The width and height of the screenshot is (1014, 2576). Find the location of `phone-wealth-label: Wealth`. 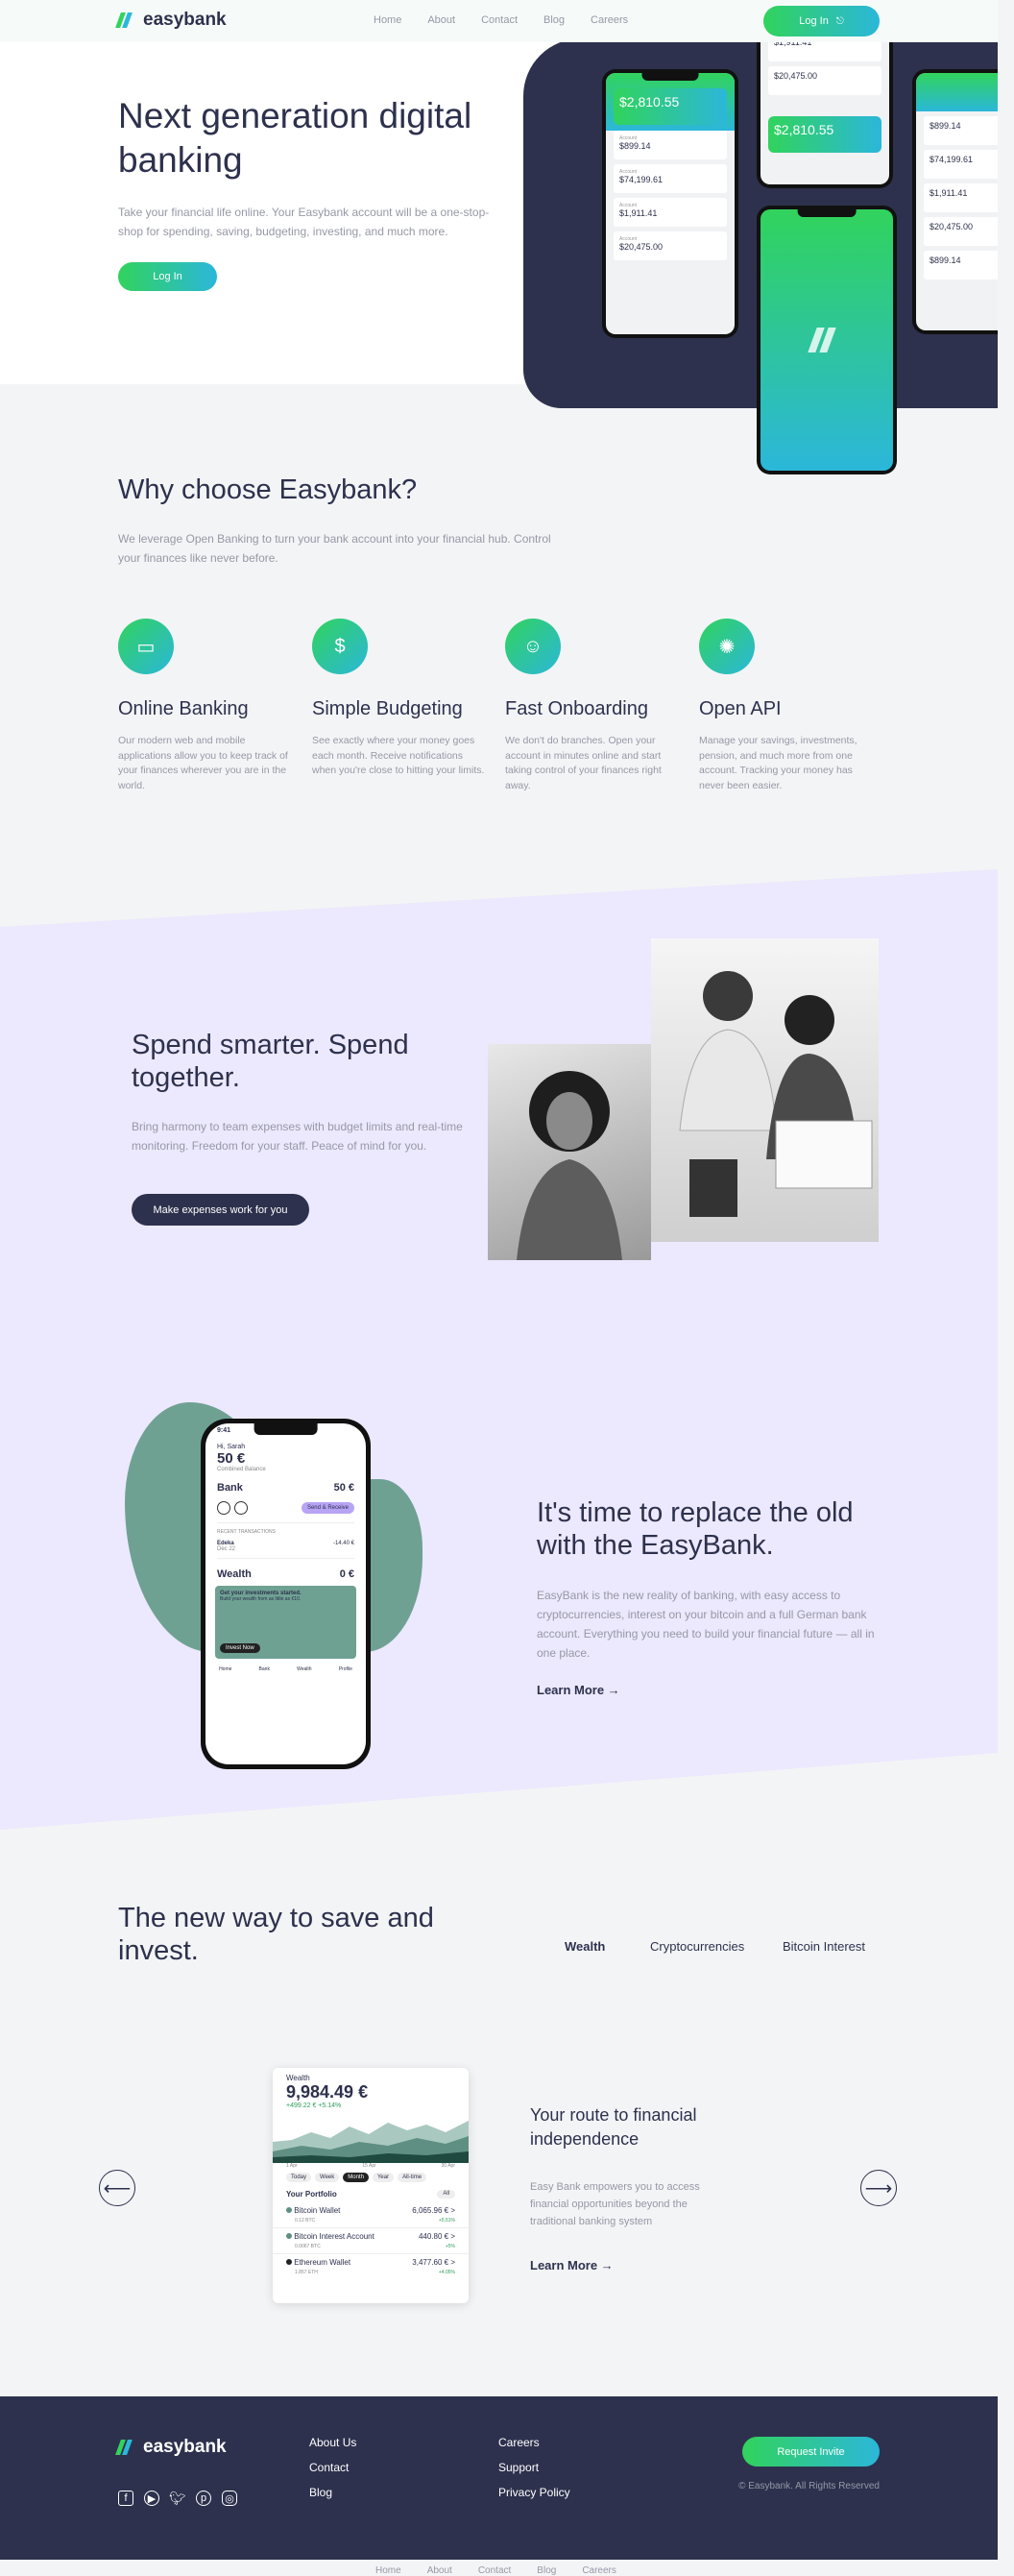

phone-wealth-label: Wealth is located at coordinates (234, 1574).